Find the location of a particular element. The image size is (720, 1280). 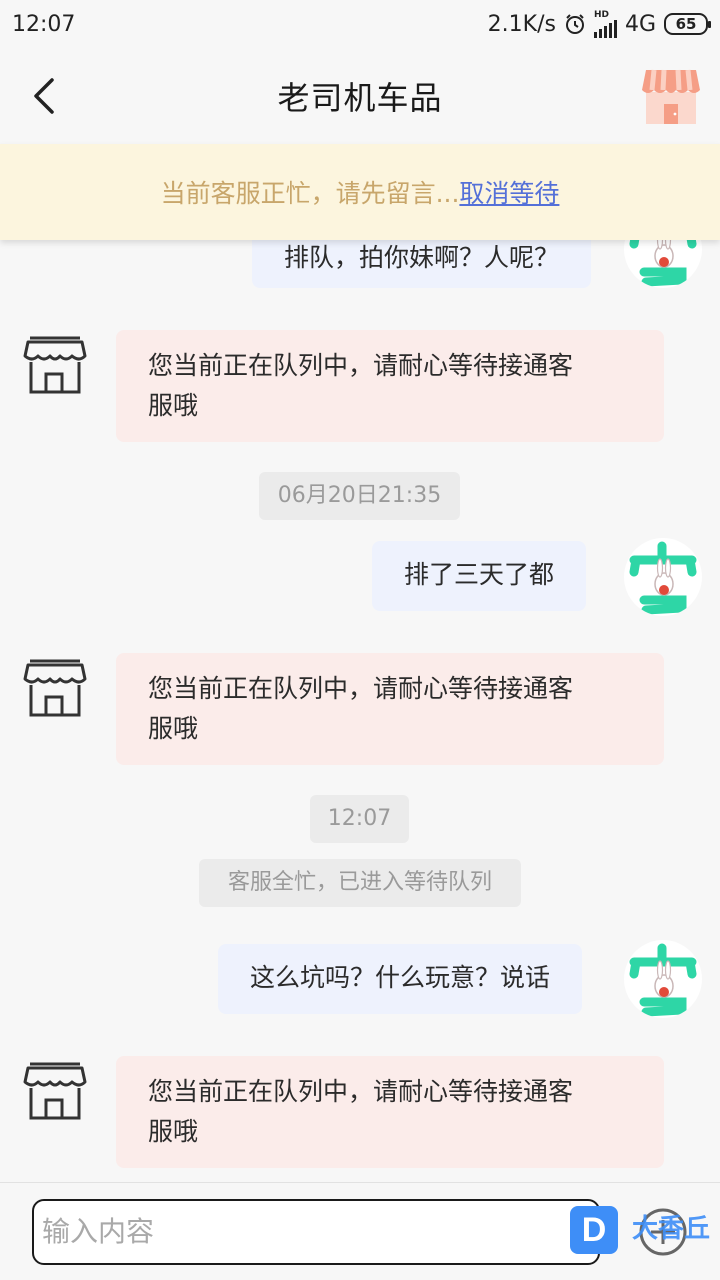

user-message-bubble: 这么坑吗？什么玩意？说话 is located at coordinates (400, 979).